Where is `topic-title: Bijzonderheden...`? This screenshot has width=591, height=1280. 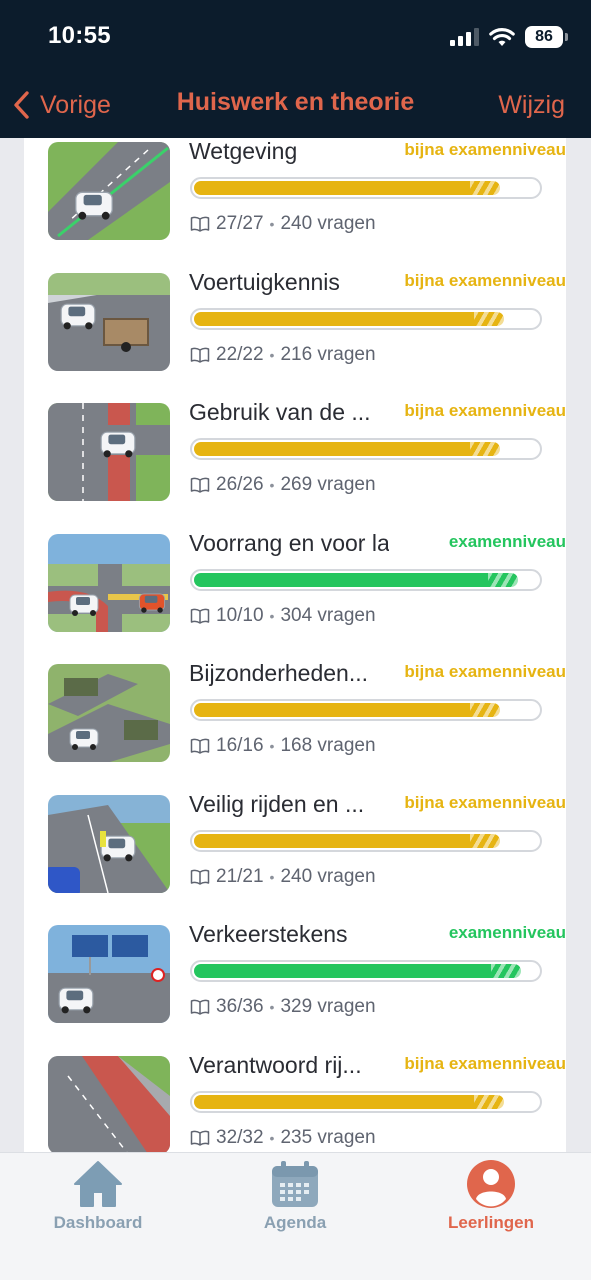
topic-title: Bijzonderheden... is located at coordinates (279, 673).